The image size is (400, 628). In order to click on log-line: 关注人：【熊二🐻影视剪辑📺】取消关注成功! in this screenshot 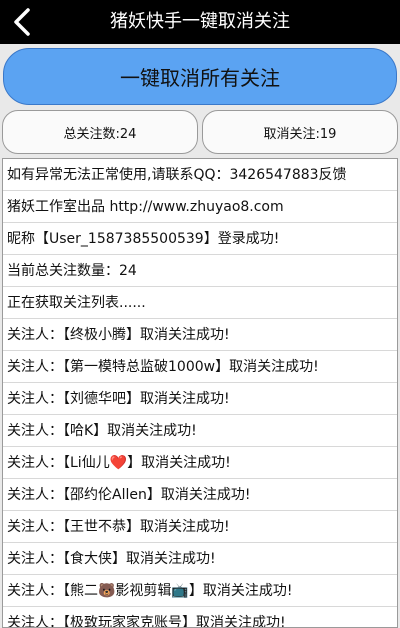, I will do `click(200, 591)`.